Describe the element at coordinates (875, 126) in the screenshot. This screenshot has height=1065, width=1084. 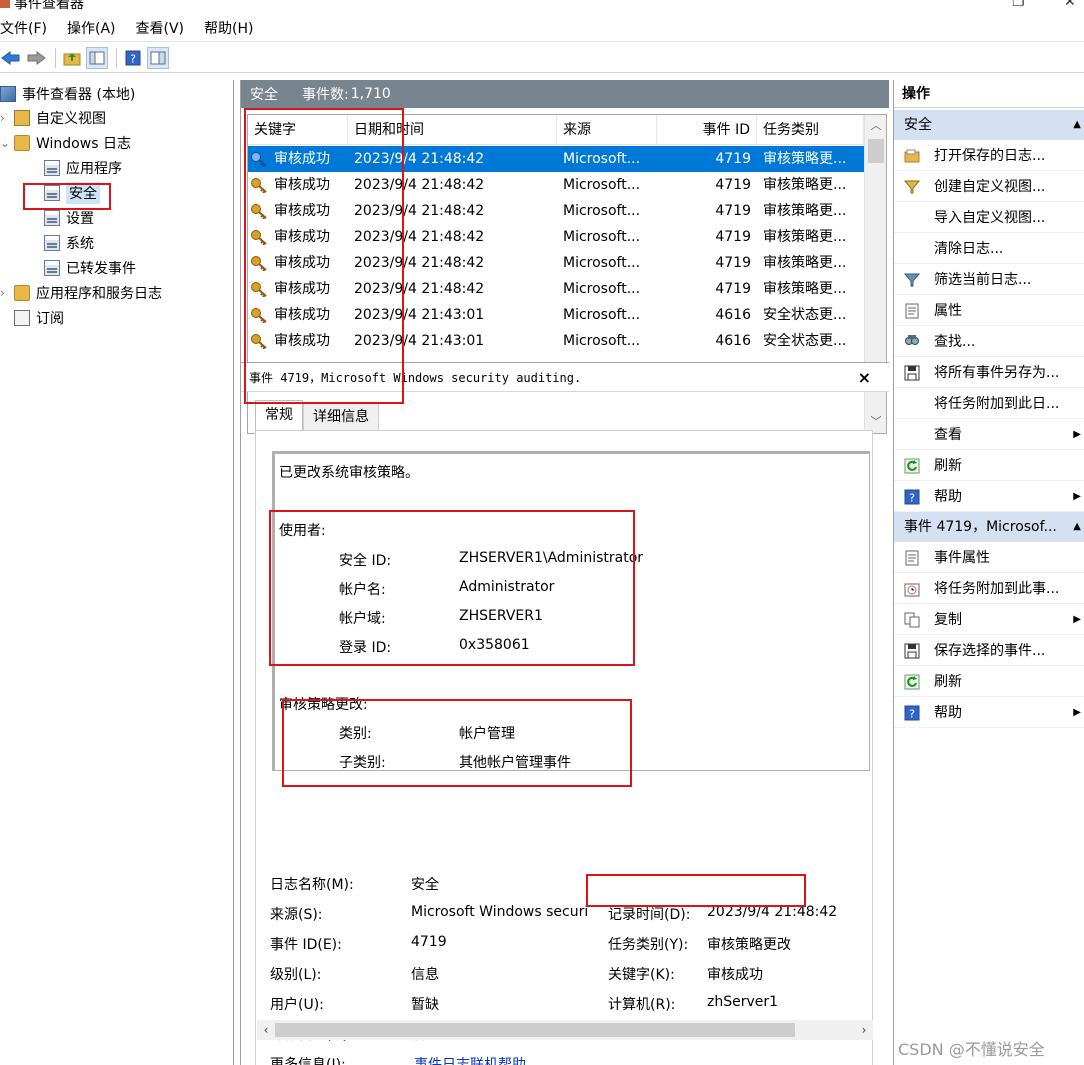
I see `scroll-up-arrow: ︿` at that location.